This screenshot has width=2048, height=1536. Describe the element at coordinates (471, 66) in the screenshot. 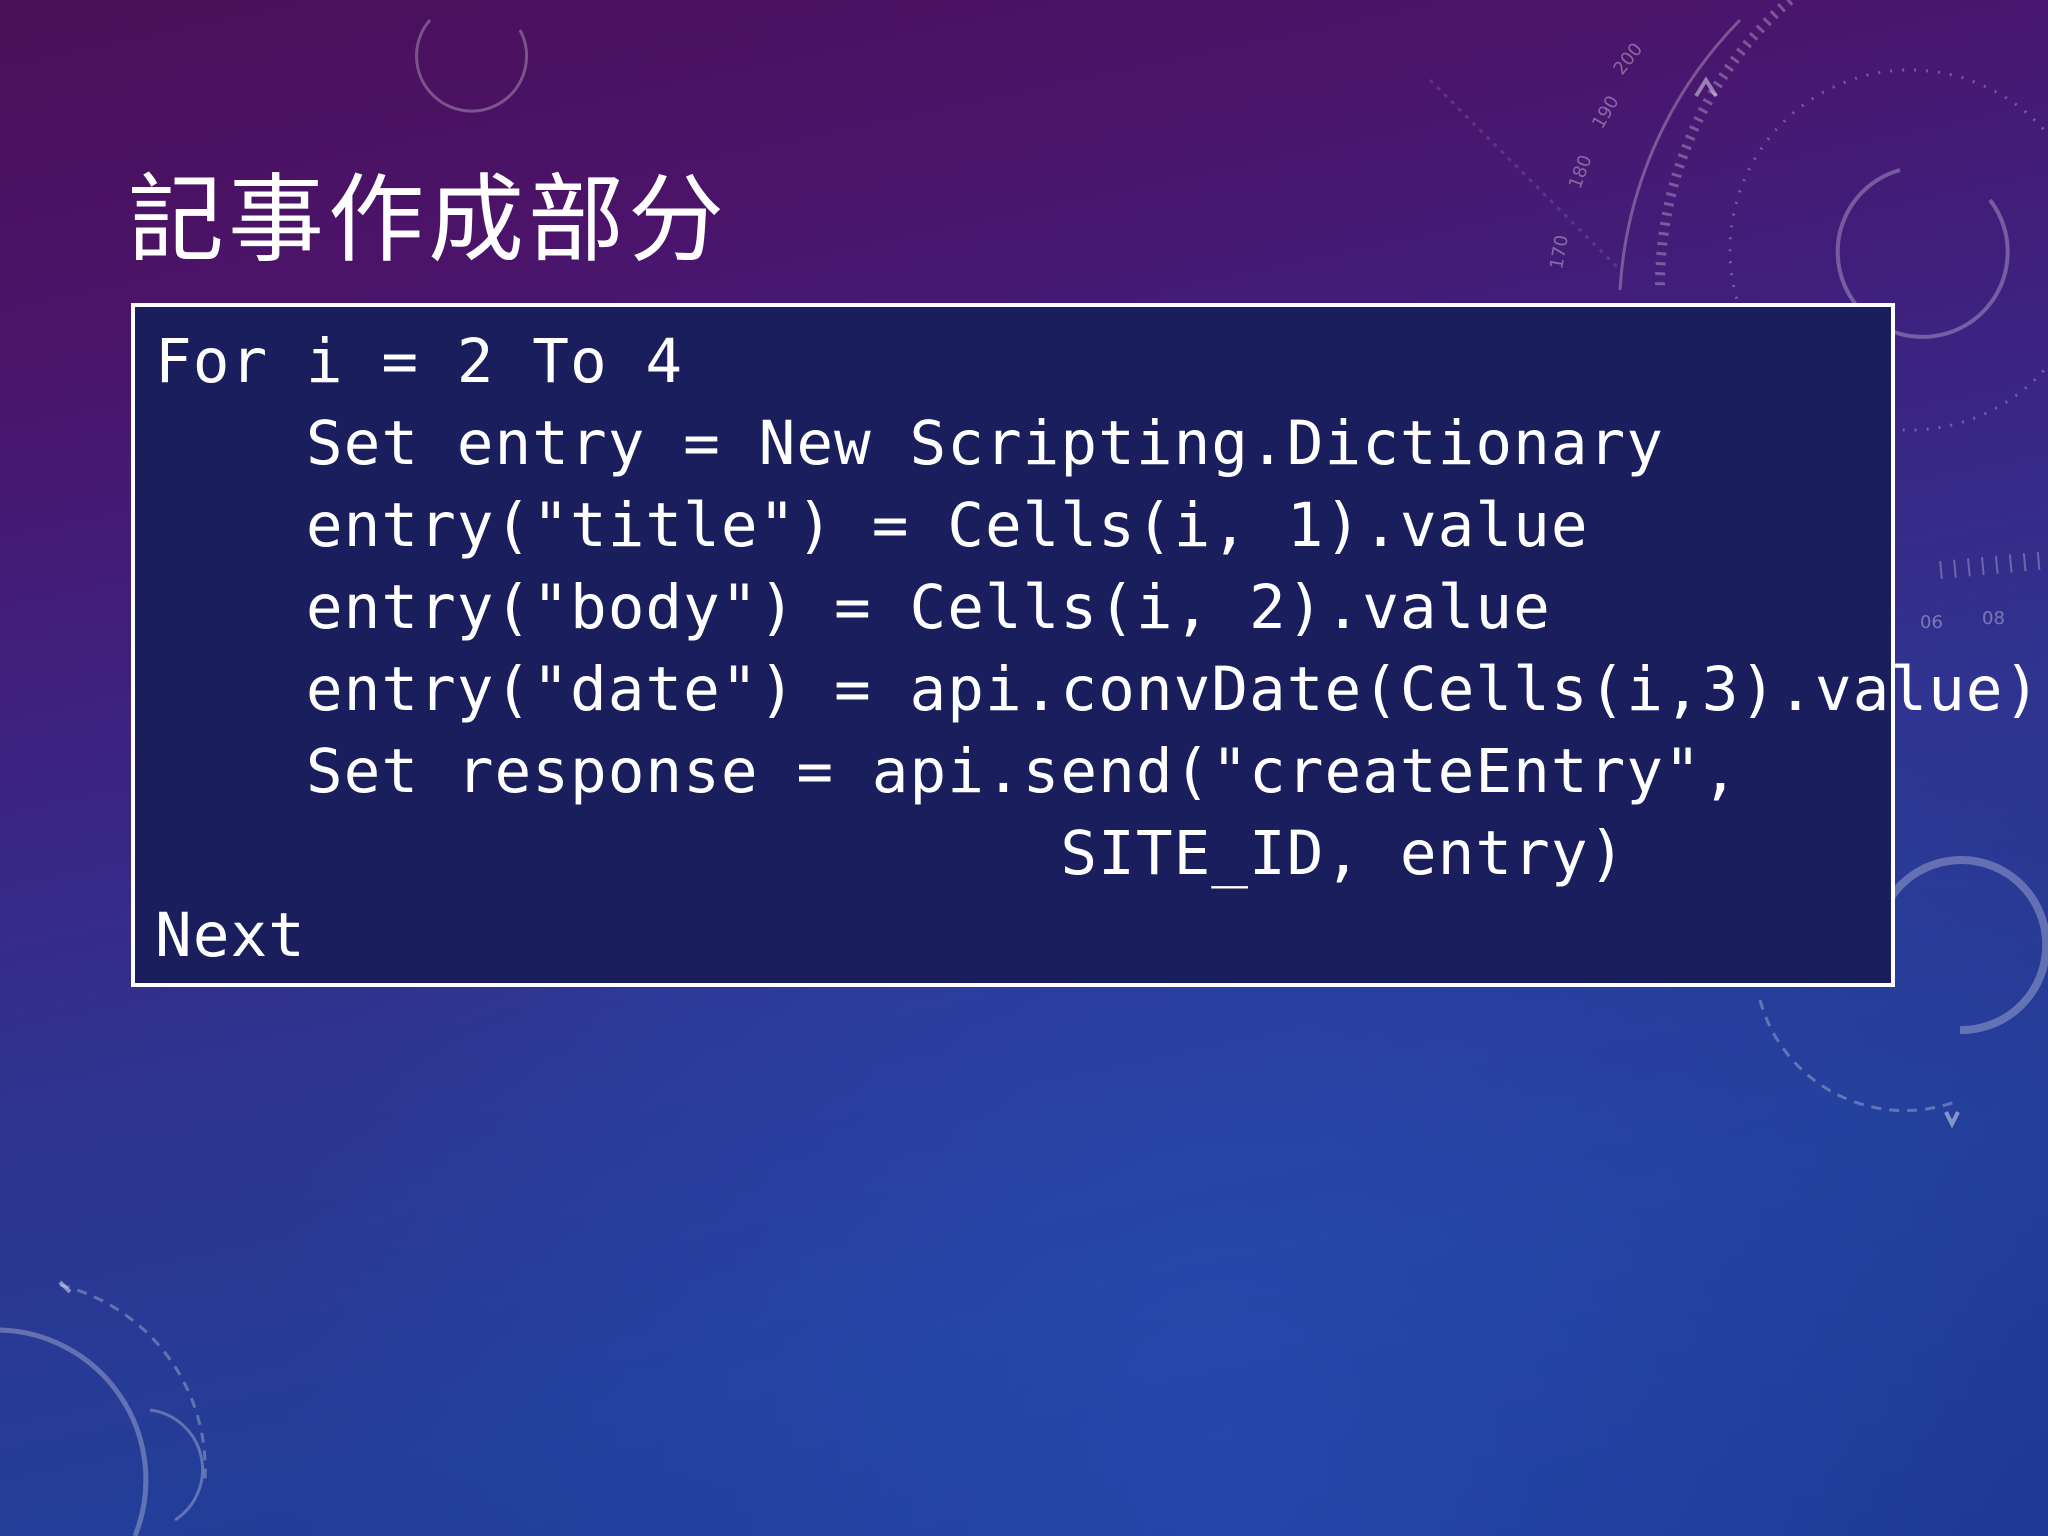

I see `decor-arc-top-left` at that location.